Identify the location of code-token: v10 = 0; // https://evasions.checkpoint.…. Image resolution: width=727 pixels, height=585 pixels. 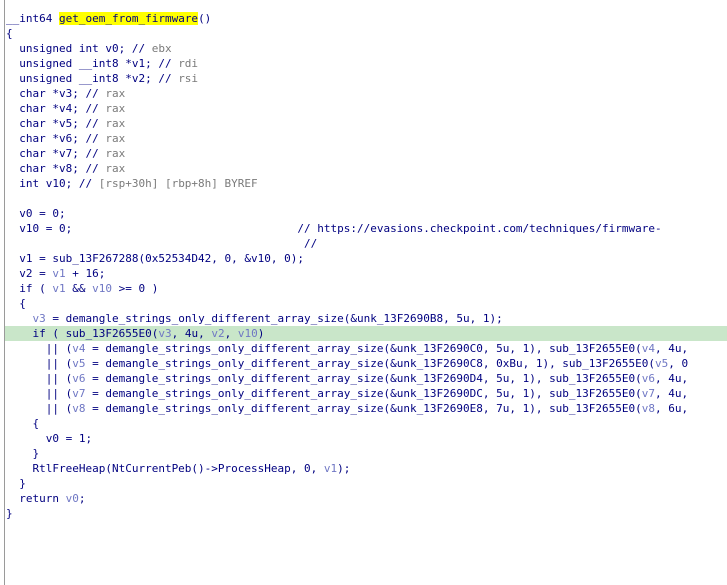
(334, 228).